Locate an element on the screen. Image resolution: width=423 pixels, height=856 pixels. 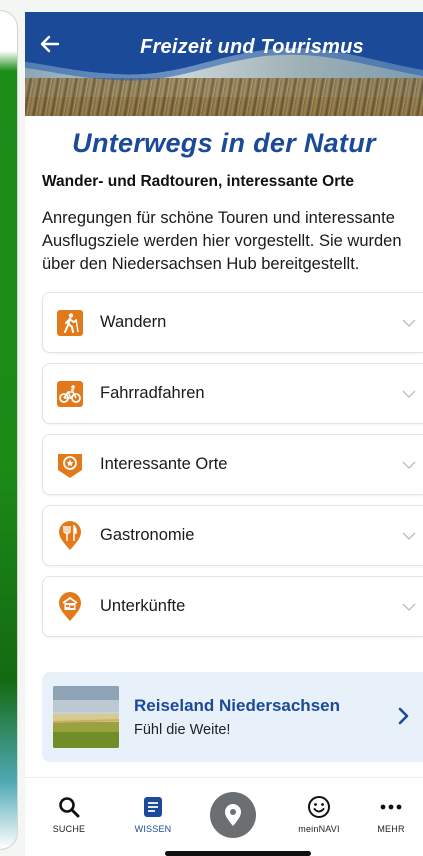
category-item-gastronomie: Gastronomie is located at coordinates (232, 535).